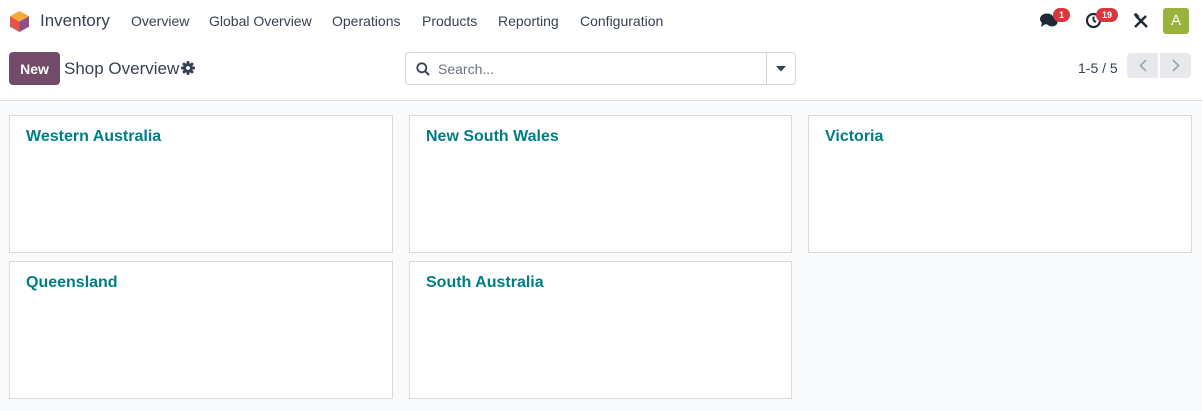 Image resolution: width=1202 pixels, height=411 pixels. I want to click on kanban-card-new-south-wales: New South Wales, so click(600, 184).